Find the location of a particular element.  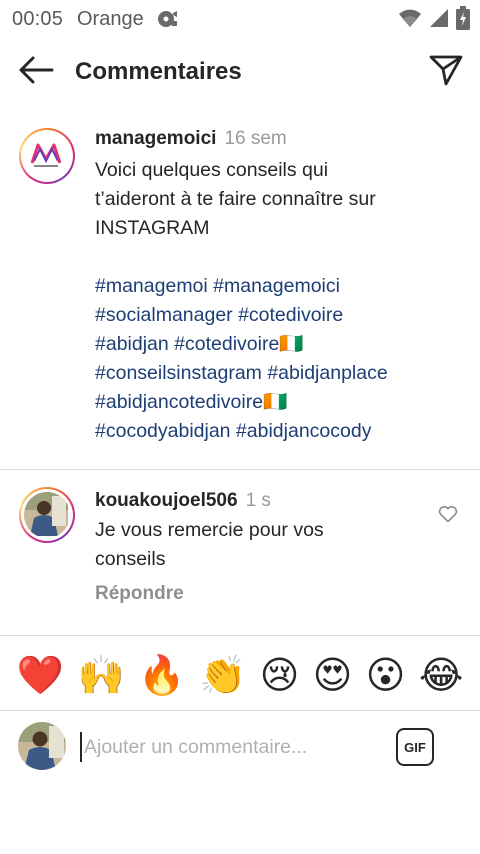

emoji-bar: ❤️ 🙌 🔥 👏 😢 😍 😮 😂 is located at coordinates (240, 675).